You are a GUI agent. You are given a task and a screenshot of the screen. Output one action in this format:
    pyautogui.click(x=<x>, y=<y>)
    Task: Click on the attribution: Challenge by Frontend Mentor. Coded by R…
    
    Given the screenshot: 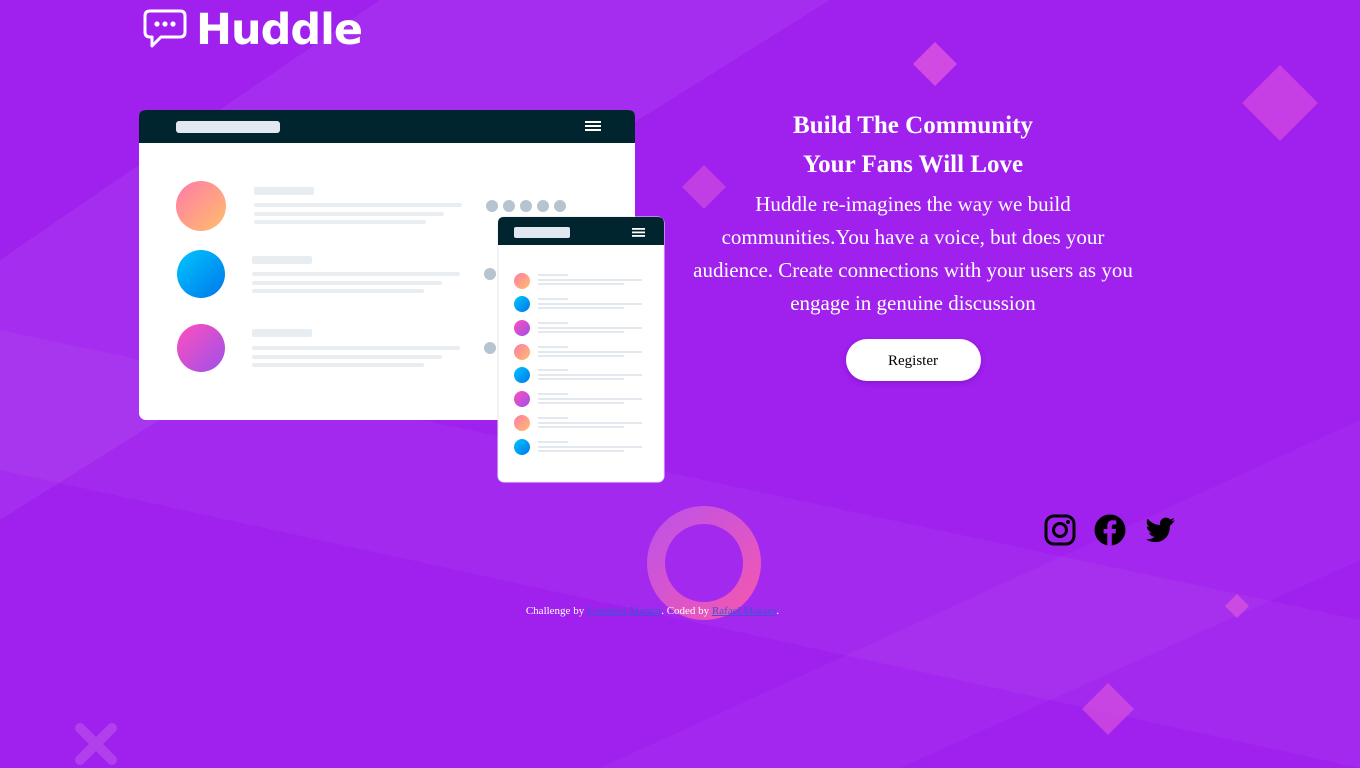 What is the action you would take?
    pyautogui.click(x=652, y=611)
    